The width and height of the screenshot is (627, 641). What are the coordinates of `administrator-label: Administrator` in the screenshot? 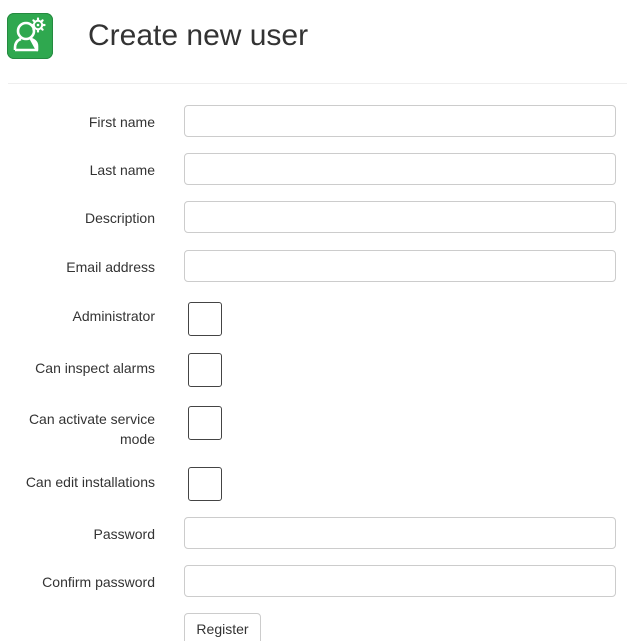 It's located at (113, 316).